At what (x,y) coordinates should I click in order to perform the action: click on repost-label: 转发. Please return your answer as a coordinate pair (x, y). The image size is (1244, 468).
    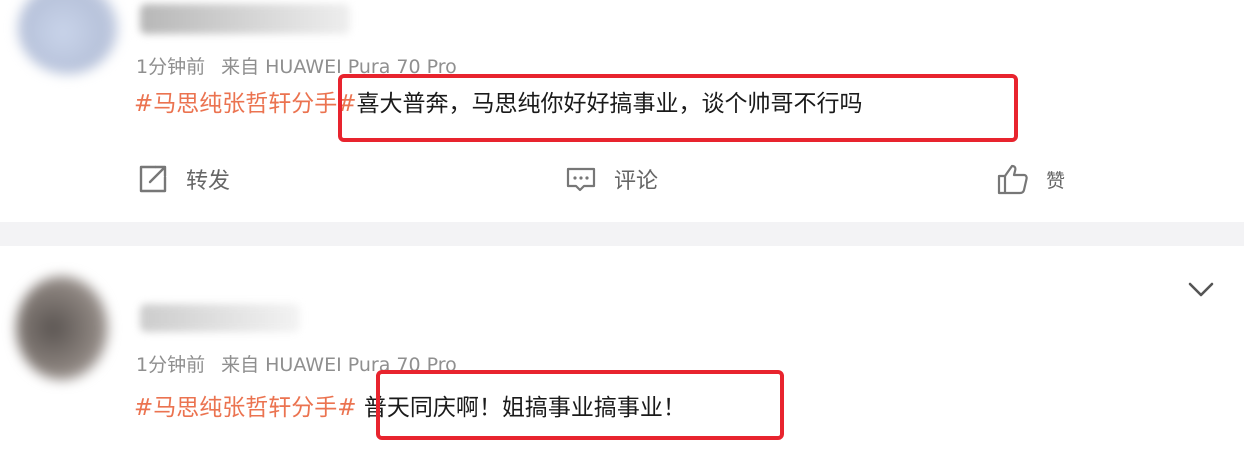
    Looking at the image, I should click on (208, 181).